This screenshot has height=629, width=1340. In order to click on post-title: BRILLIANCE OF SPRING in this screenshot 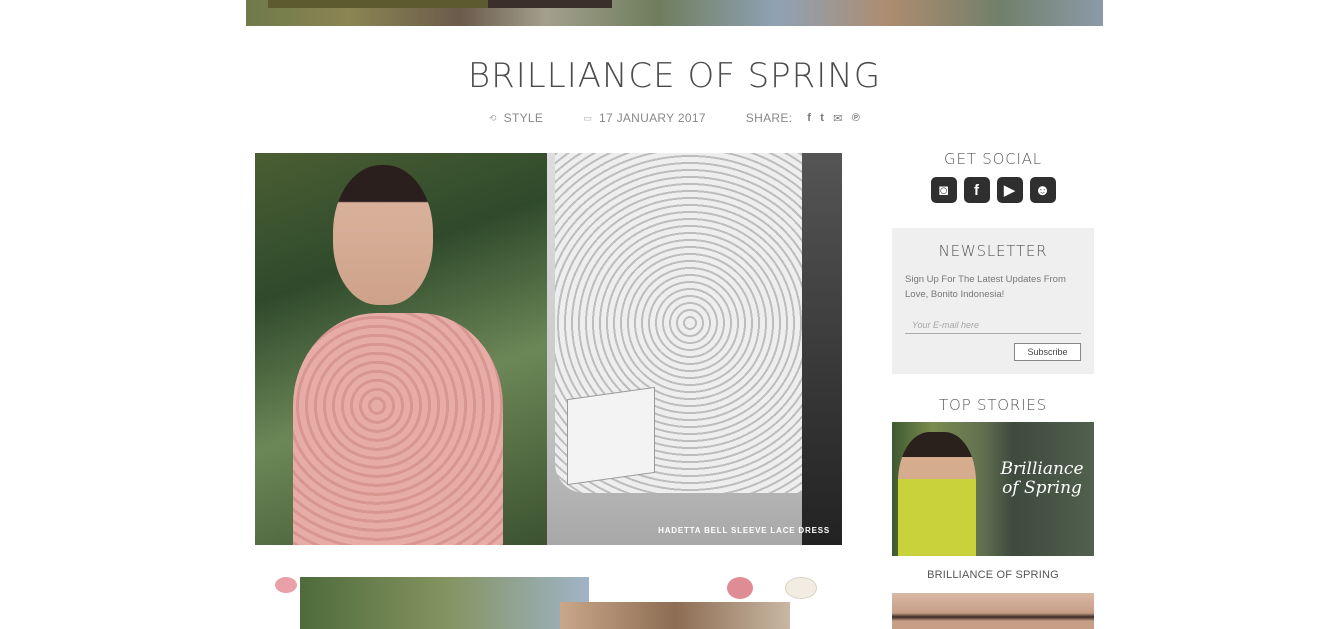, I will do `click(674, 76)`.